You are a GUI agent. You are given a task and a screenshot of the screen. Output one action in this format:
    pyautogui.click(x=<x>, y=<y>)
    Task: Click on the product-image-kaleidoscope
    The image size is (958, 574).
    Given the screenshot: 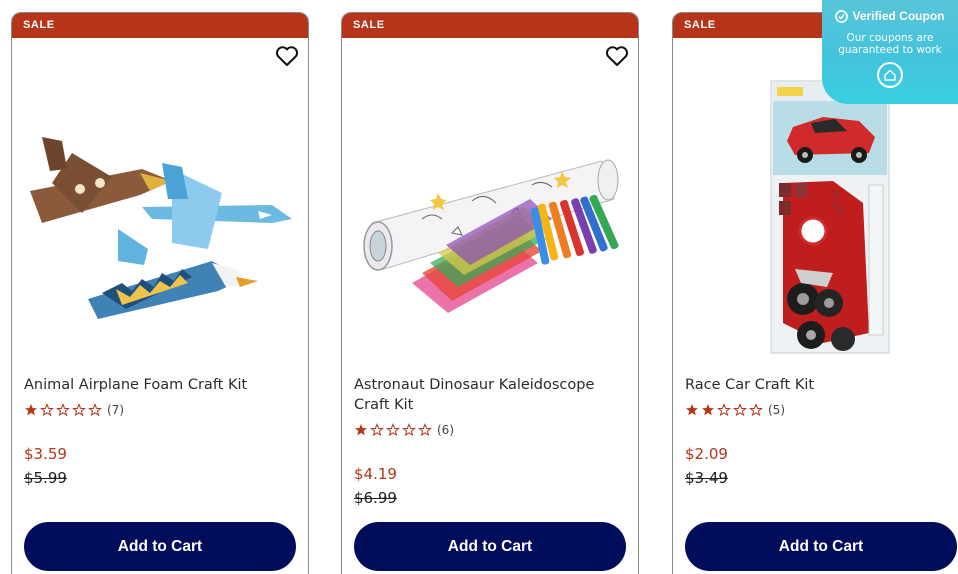 What is the action you would take?
    pyautogui.click(x=491, y=218)
    